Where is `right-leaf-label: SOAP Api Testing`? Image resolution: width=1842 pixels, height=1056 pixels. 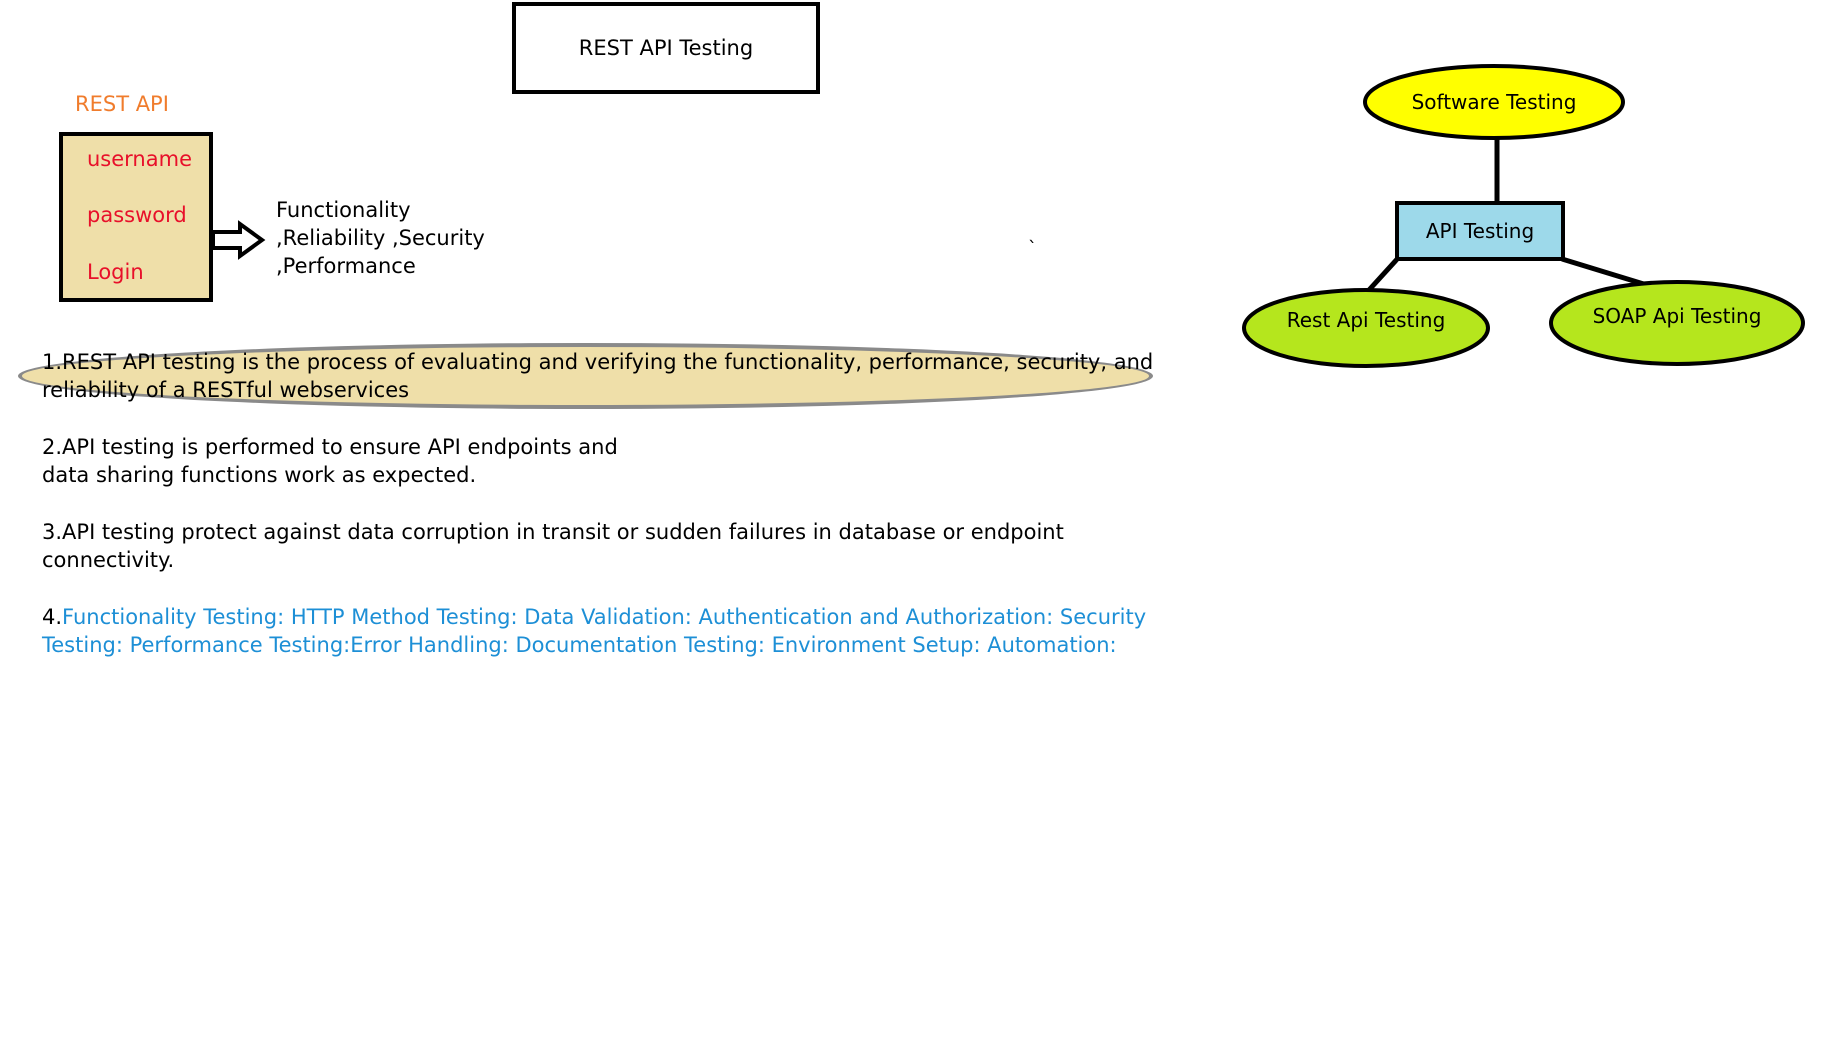
right-leaf-label: SOAP Api Testing is located at coordinates (1677, 316).